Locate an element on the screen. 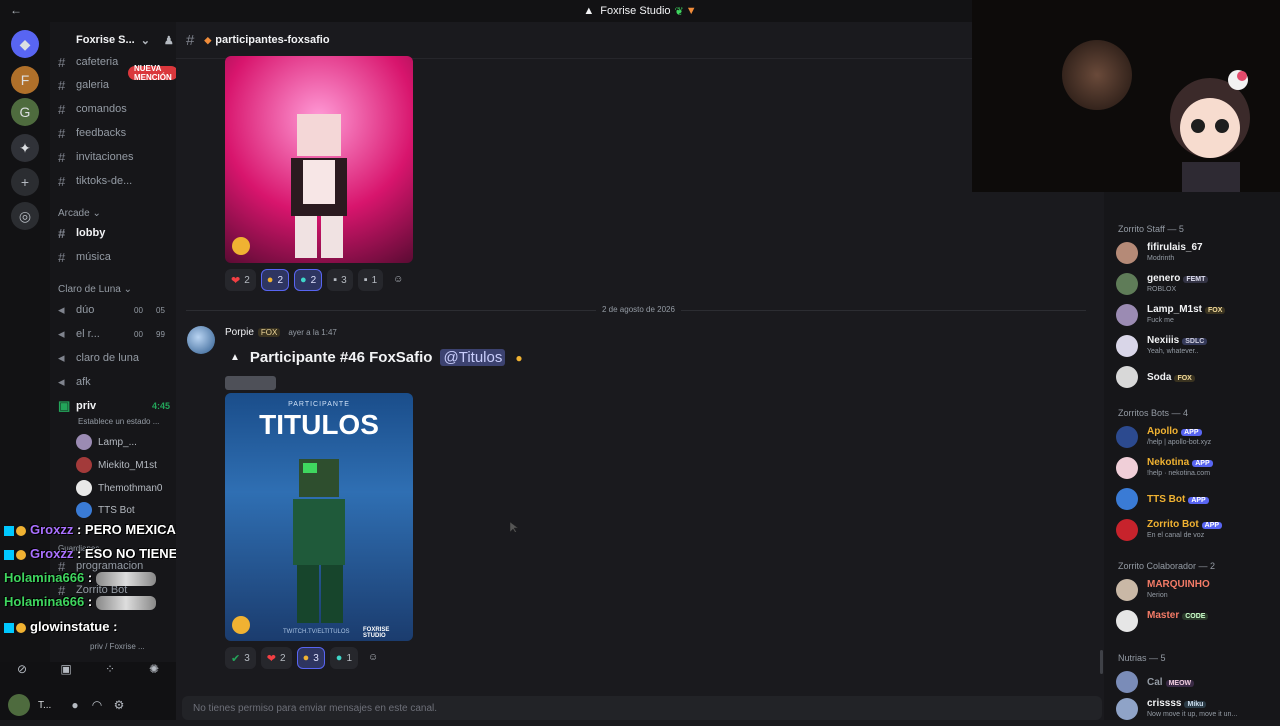 Image resolution: width=1280 pixels, height=726 pixels. add-server-icon: + is located at coordinates (25, 182).